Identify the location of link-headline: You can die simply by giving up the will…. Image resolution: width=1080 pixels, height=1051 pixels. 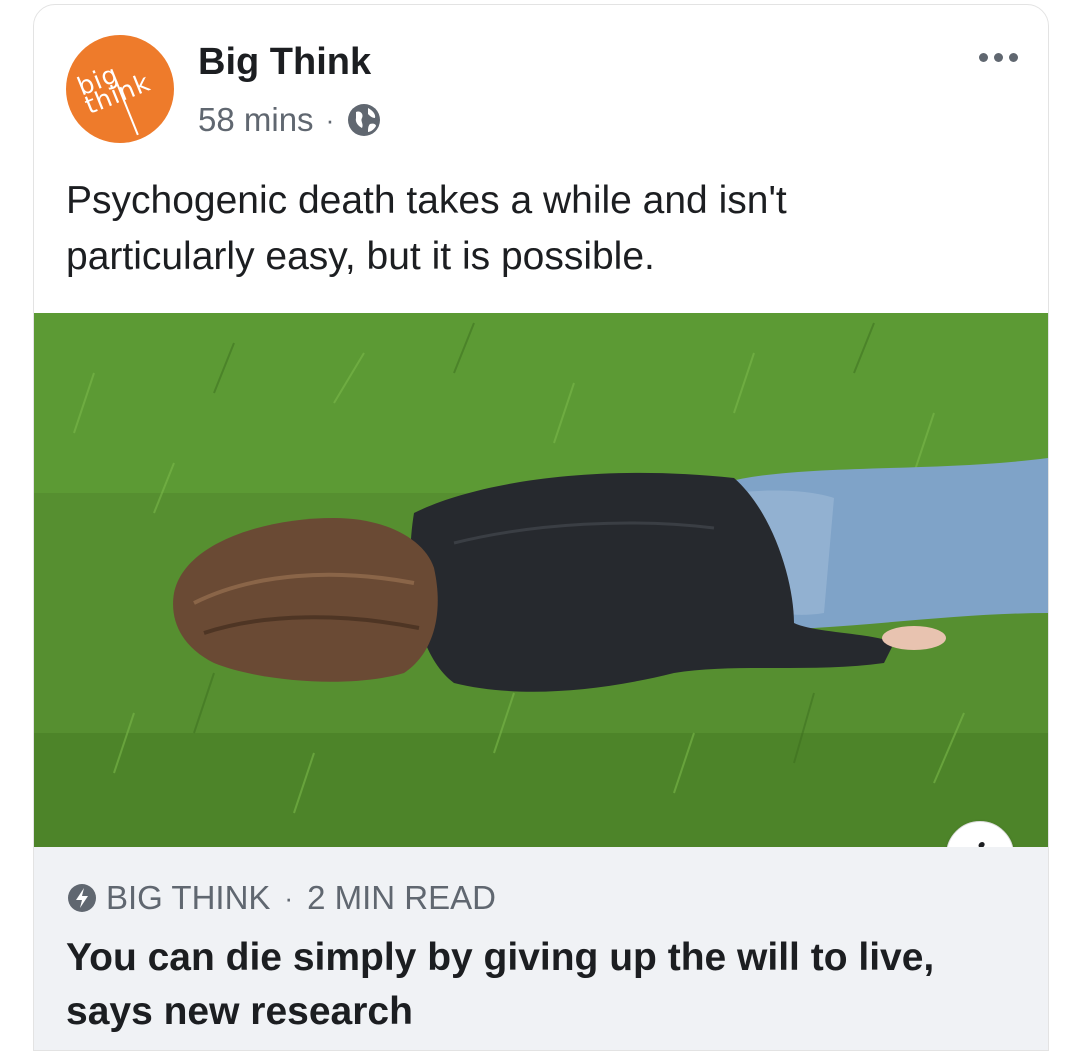
(541, 985).